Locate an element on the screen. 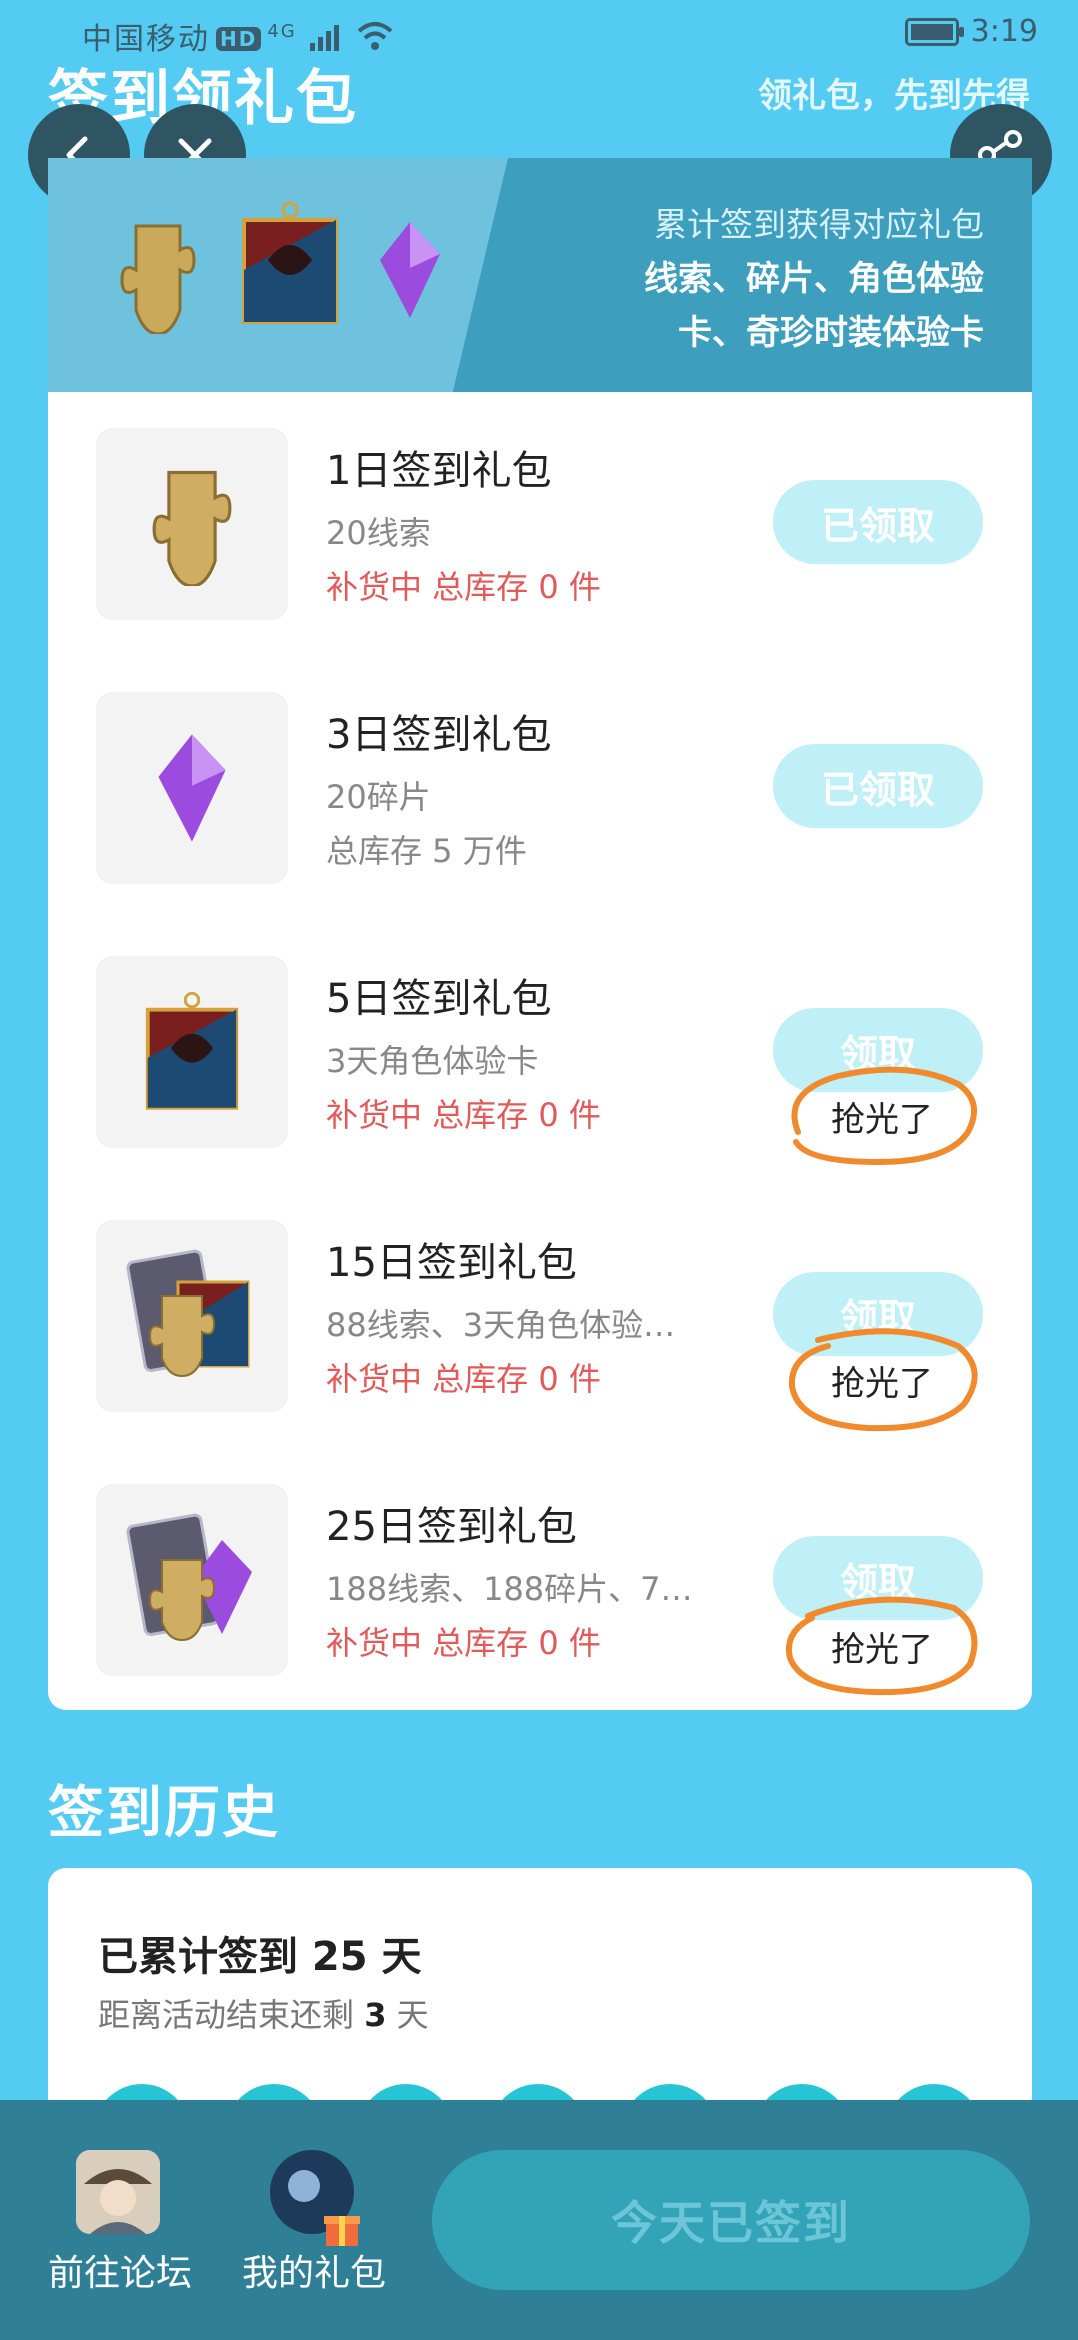  gift-description: 20线索 is located at coordinates (378, 533).